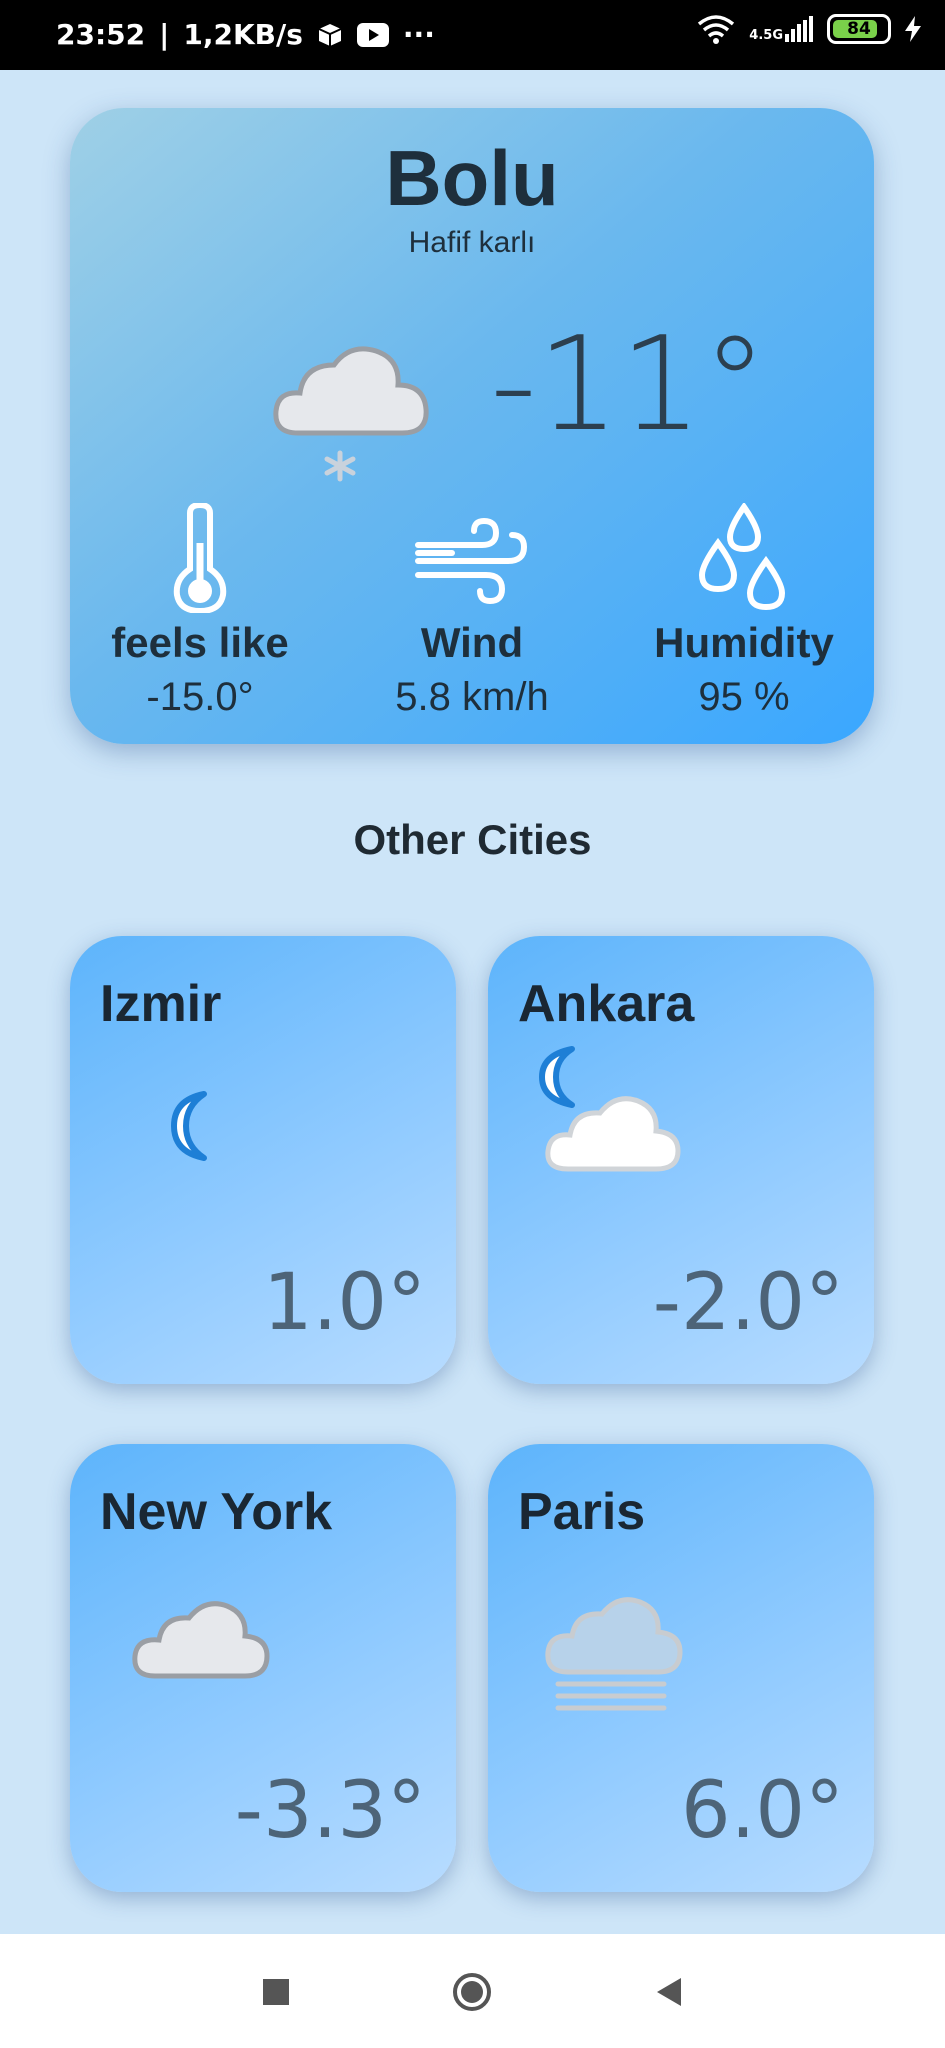 The height and width of the screenshot is (2048, 945). I want to click on wind-stat: Wind 5.8 km/h, so click(472, 611).